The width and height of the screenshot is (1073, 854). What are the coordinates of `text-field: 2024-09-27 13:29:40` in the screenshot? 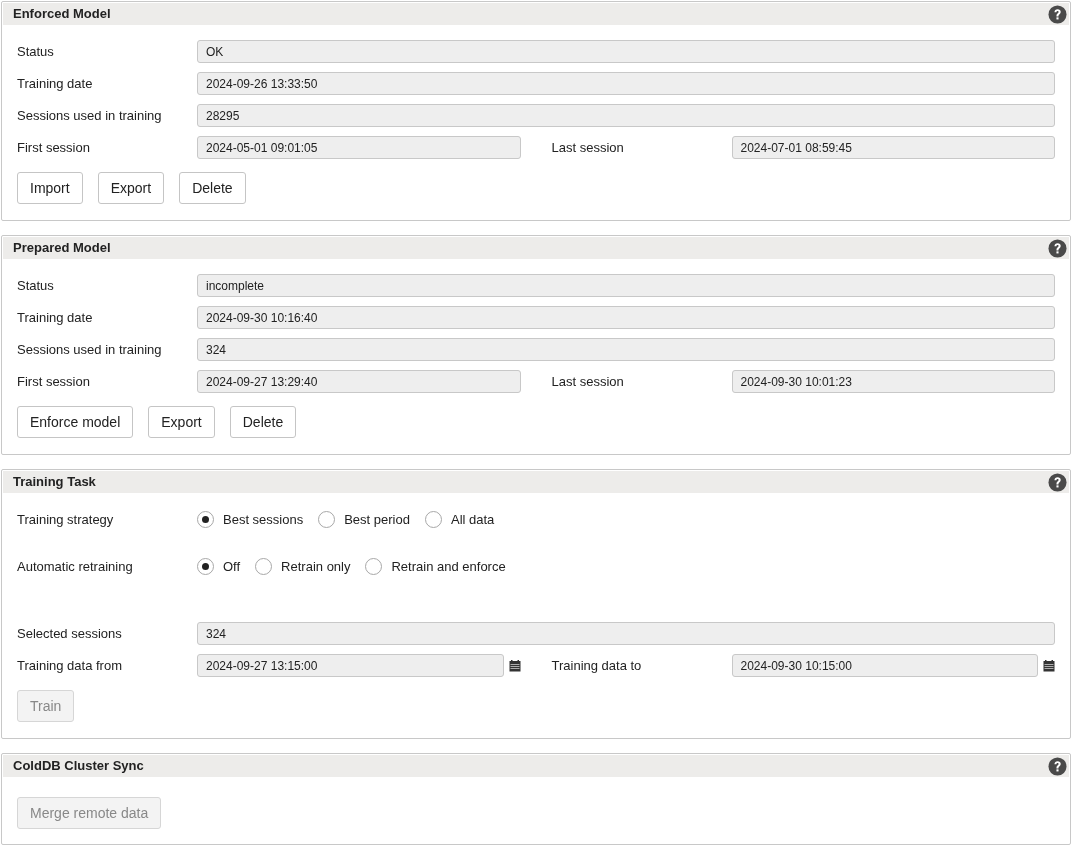 It's located at (359, 381).